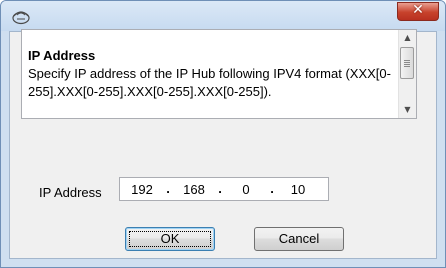 This screenshot has width=446, height=268. Describe the element at coordinates (223, 16) in the screenshot. I see `title-bar: ✕` at that location.